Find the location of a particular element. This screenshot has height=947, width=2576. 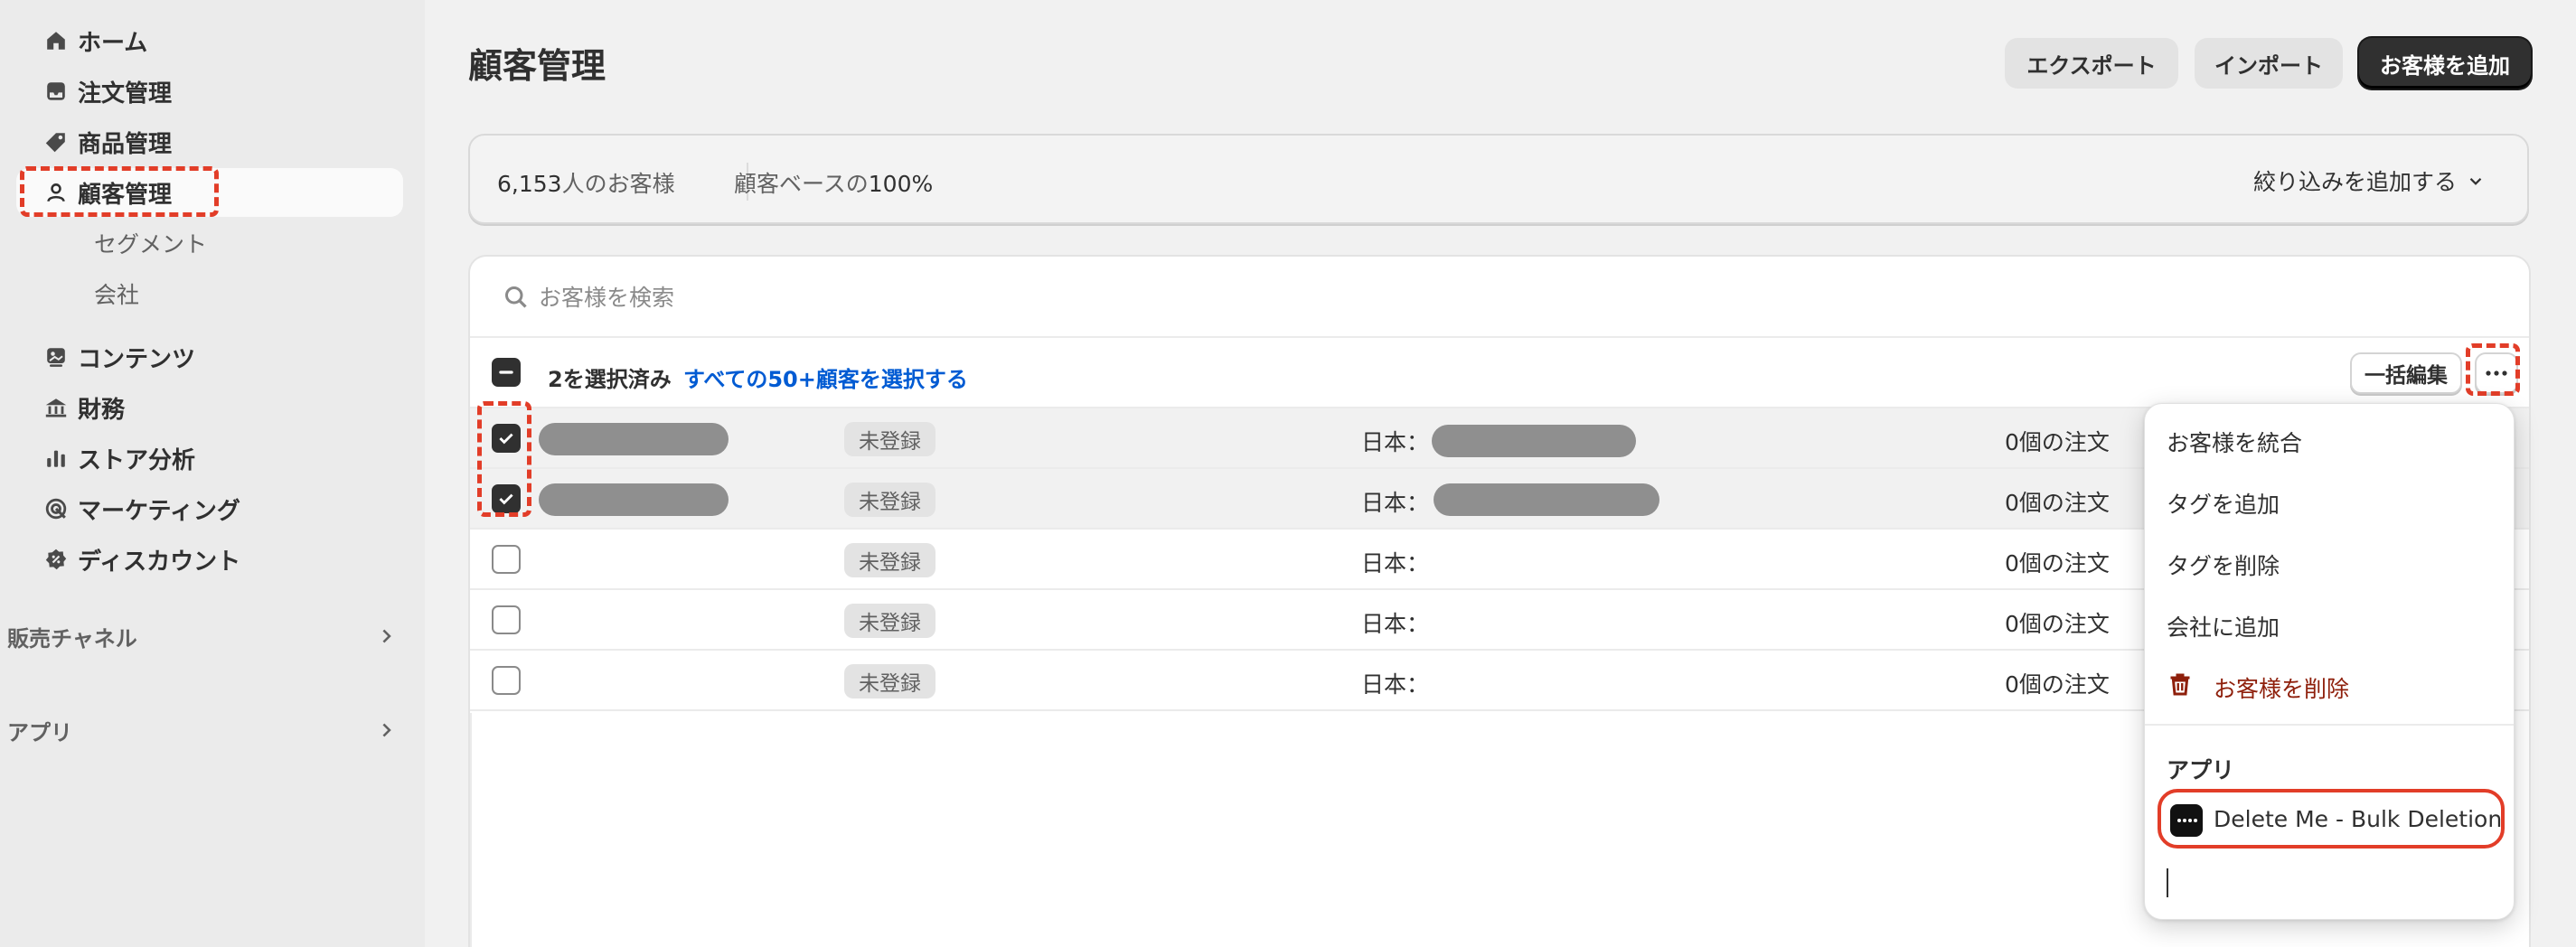

sidebar-item-label: マーケティング is located at coordinates (159, 511).